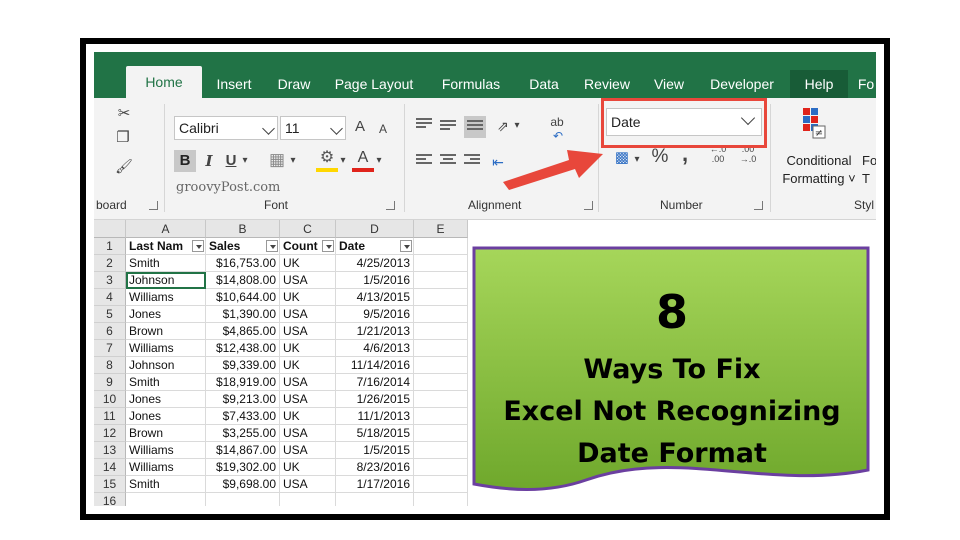 The height and width of the screenshot is (540, 960). I want to click on tab-draw: Draw, so click(294, 84).